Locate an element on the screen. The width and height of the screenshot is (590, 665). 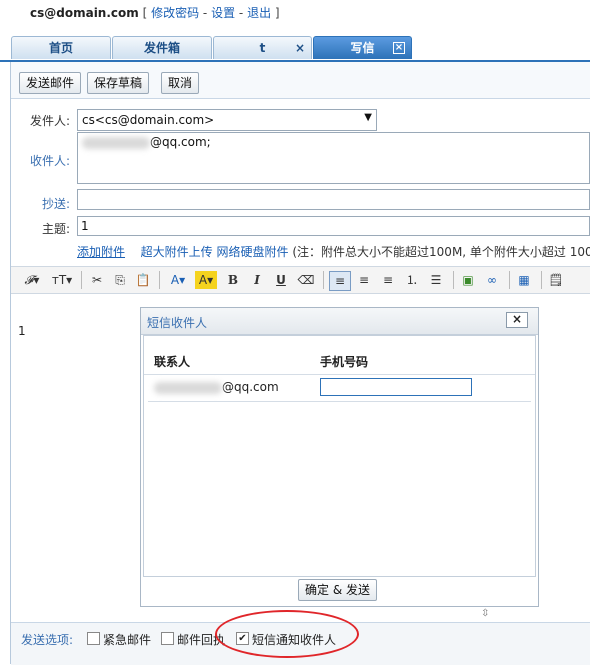
confirm-send-button: 确定 & 发送 is located at coordinates (337, 590).